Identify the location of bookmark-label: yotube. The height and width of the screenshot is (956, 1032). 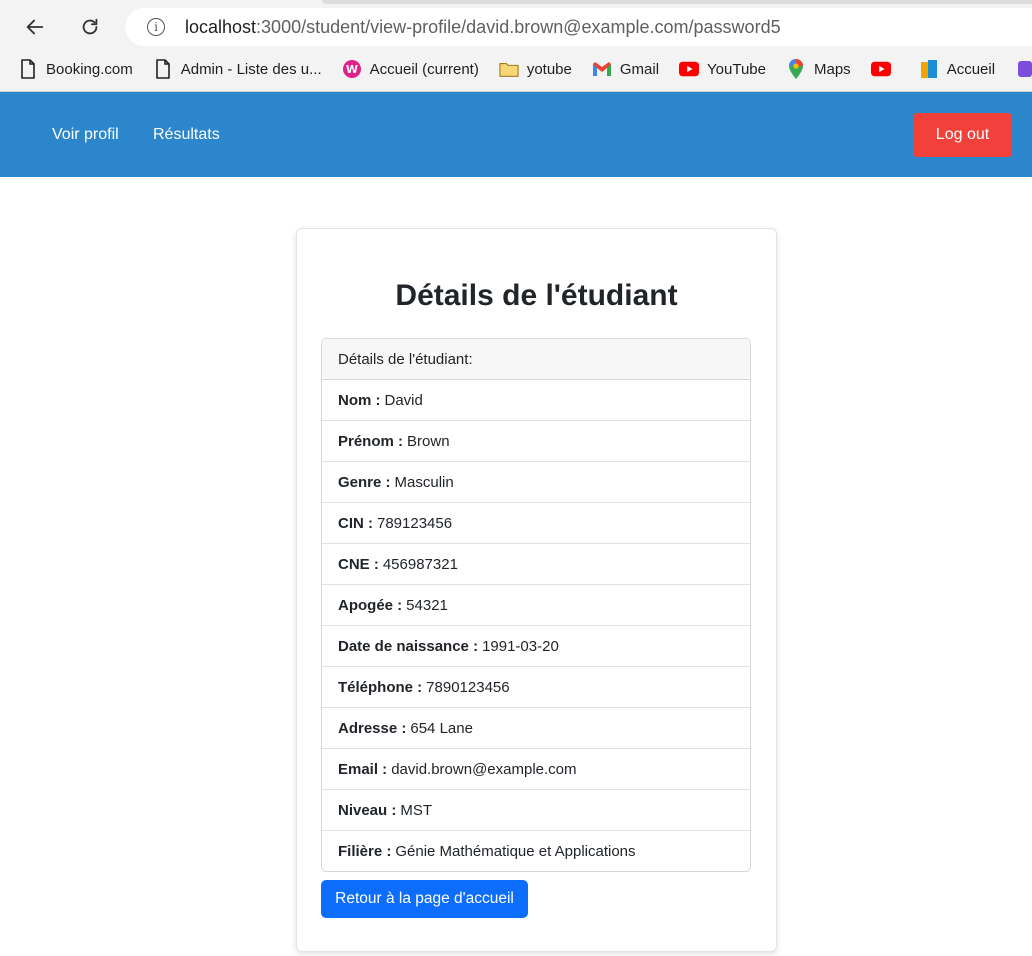
(549, 69).